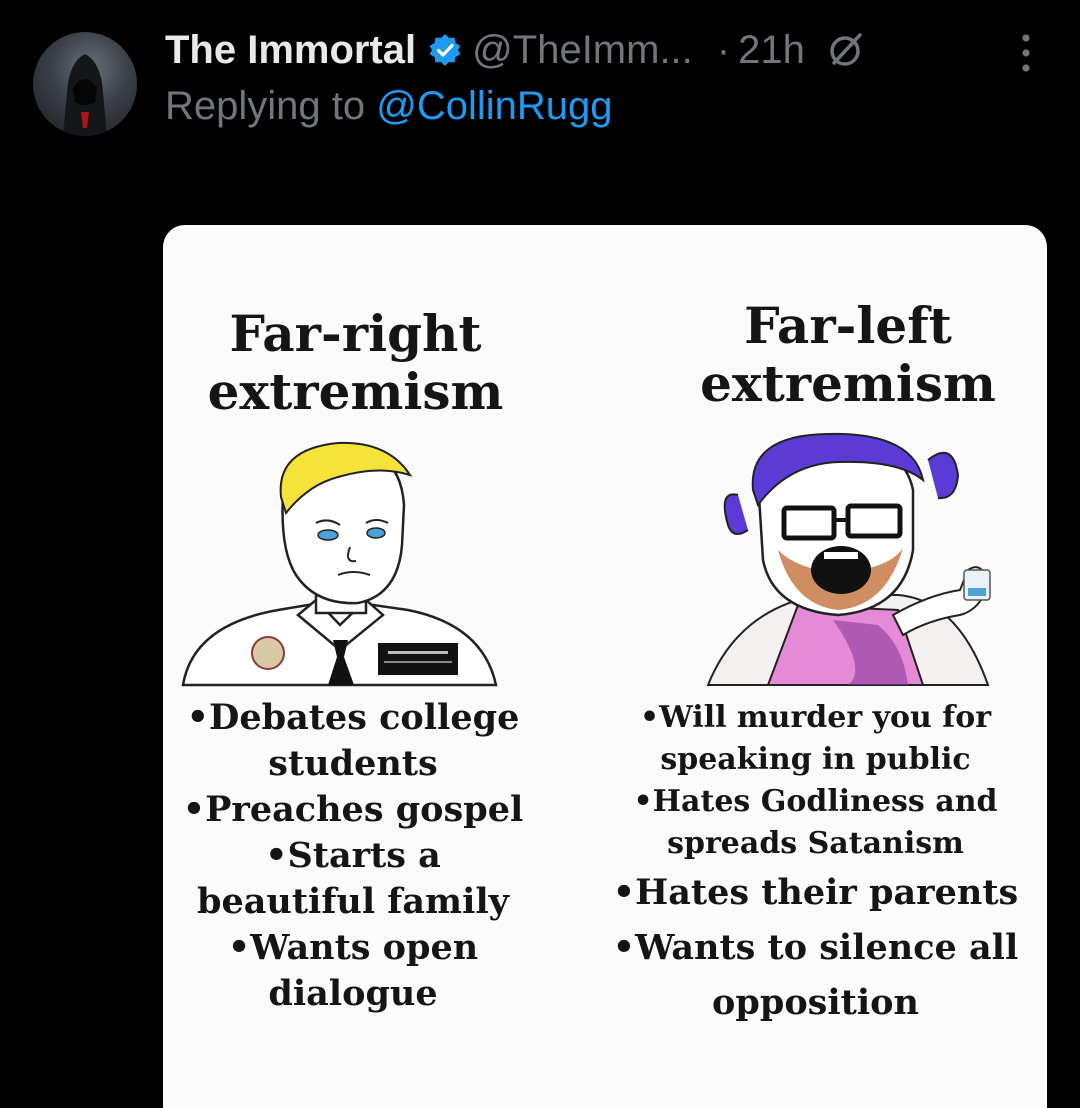 This screenshot has height=1108, width=1080. What do you see at coordinates (352, 901) in the screenshot?
I see `left-point-line: beautiful family` at bounding box center [352, 901].